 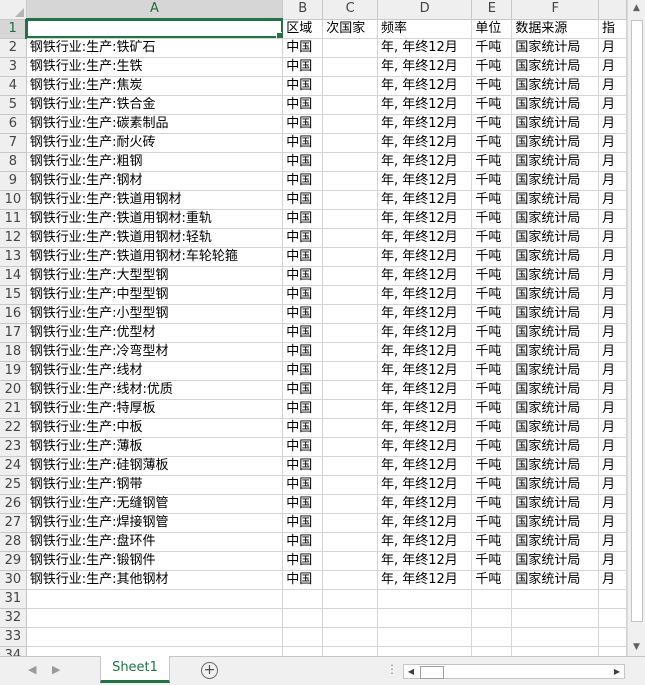 I want to click on cell-d8: 年, 年终12月, so click(x=425, y=162).